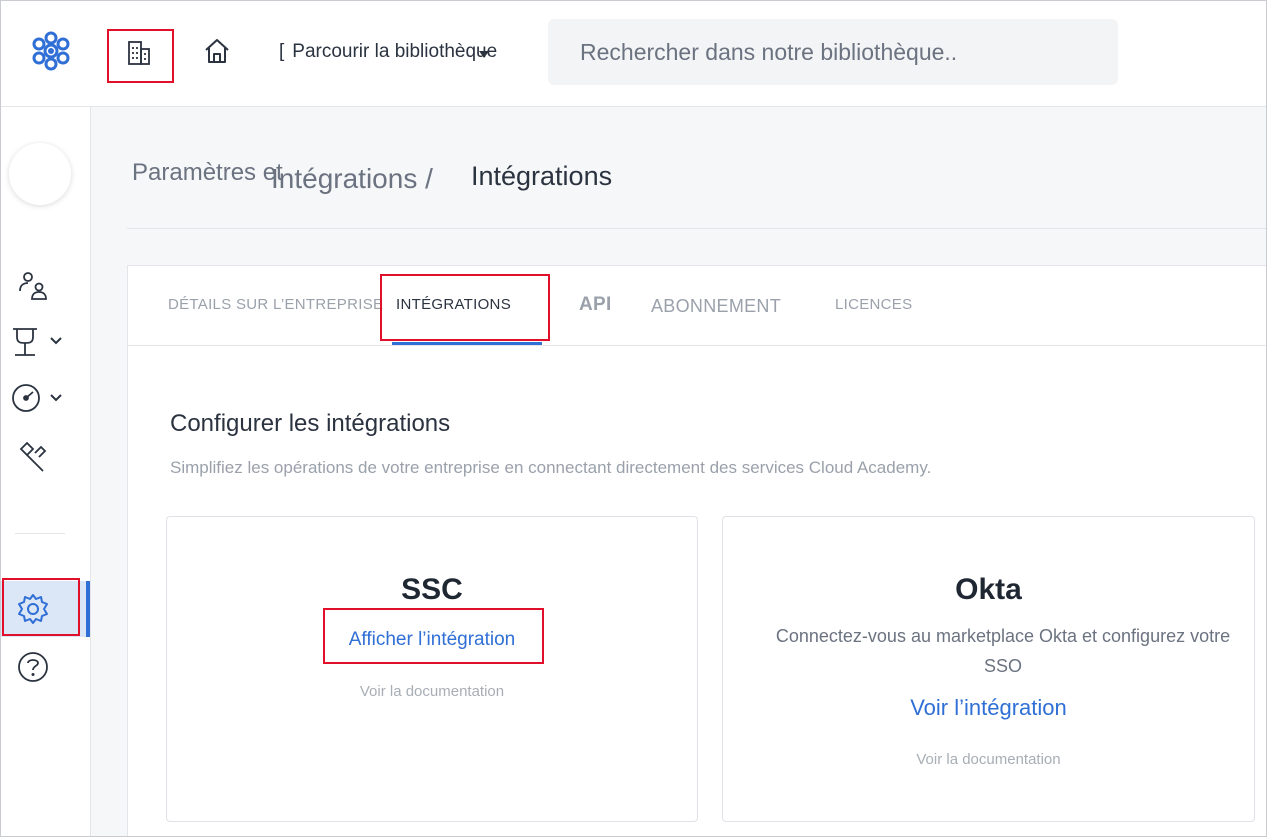  Describe the element at coordinates (33, 667) in the screenshot. I see `help-icon` at that location.